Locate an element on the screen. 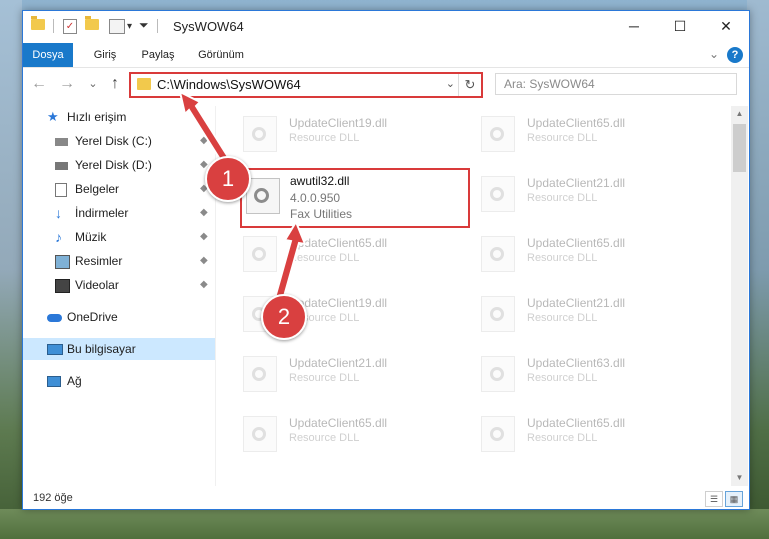  details-view-icon: ☰ is located at coordinates (714, 499).